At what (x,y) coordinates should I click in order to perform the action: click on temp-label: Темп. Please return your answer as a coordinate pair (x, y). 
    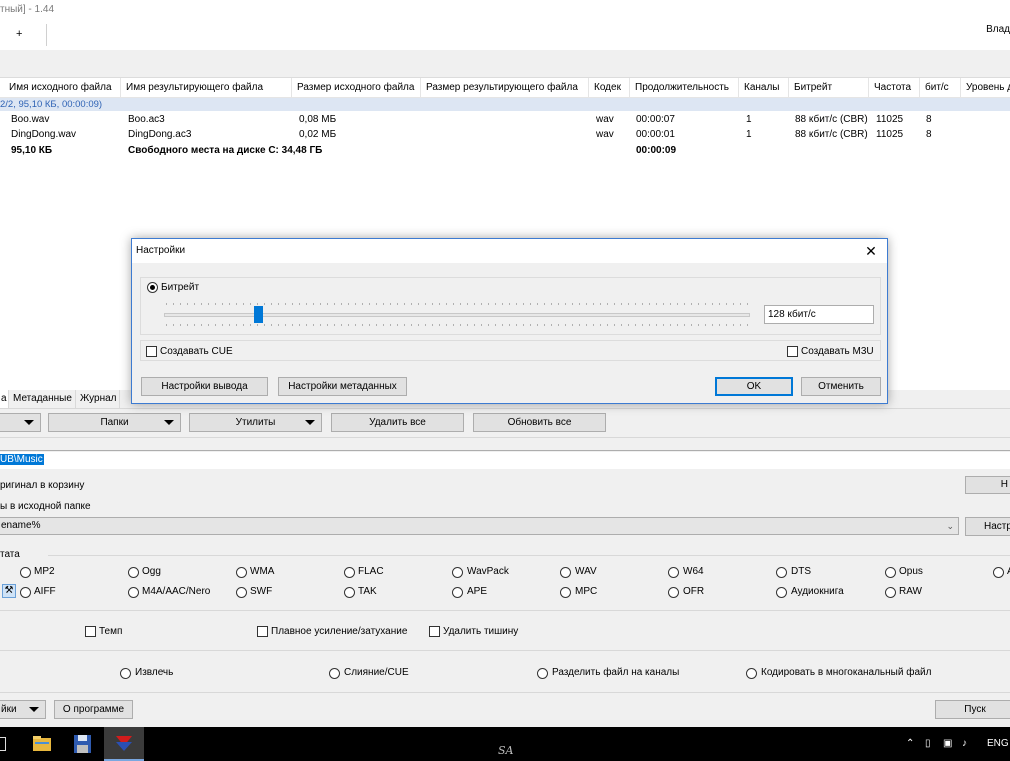
    Looking at the image, I should click on (110, 631).